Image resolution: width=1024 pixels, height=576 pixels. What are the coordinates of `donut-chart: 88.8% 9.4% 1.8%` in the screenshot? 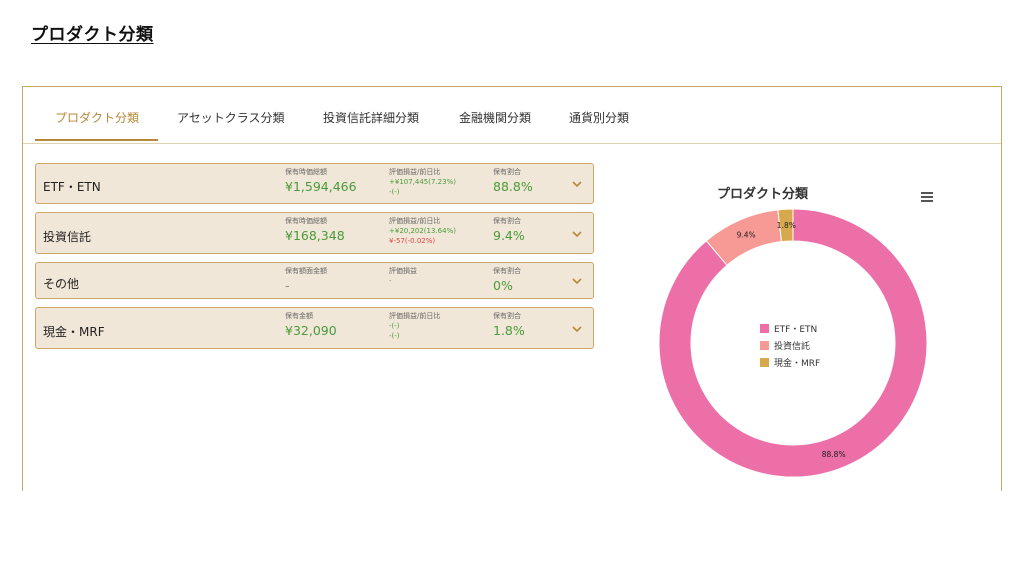 It's located at (793, 343).